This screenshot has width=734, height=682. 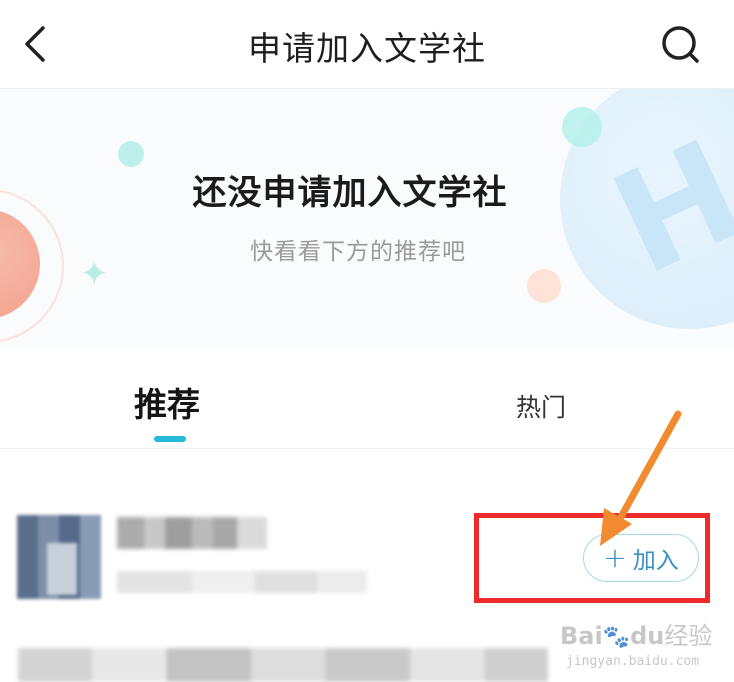 I want to click on watermark-brand-part2: du, so click(x=647, y=636).